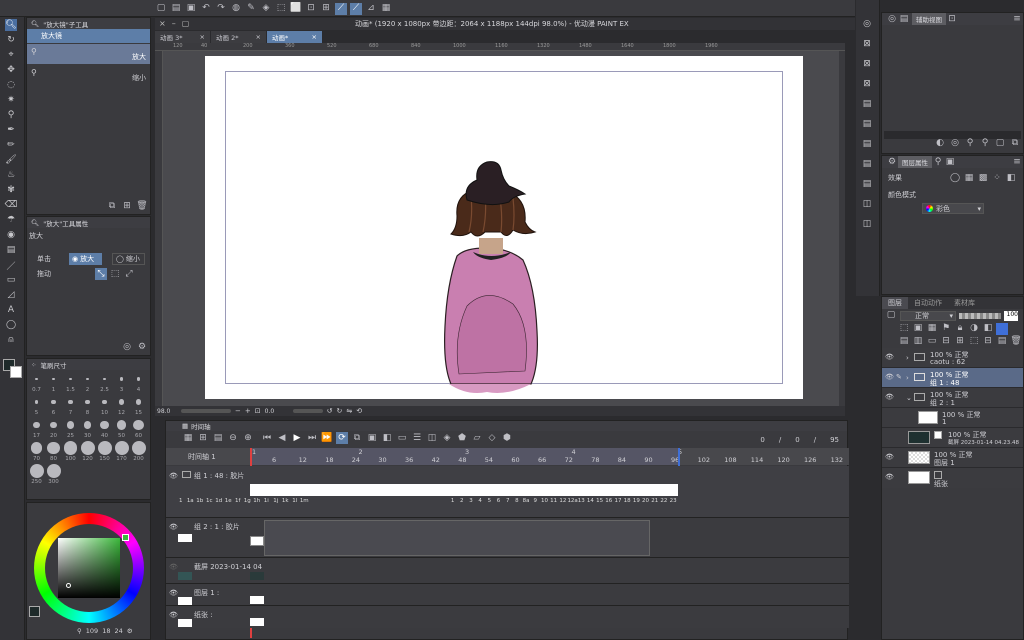 This screenshot has width=1024, height=640. I want to click on deselect-icon: ⬜, so click(296, 9).